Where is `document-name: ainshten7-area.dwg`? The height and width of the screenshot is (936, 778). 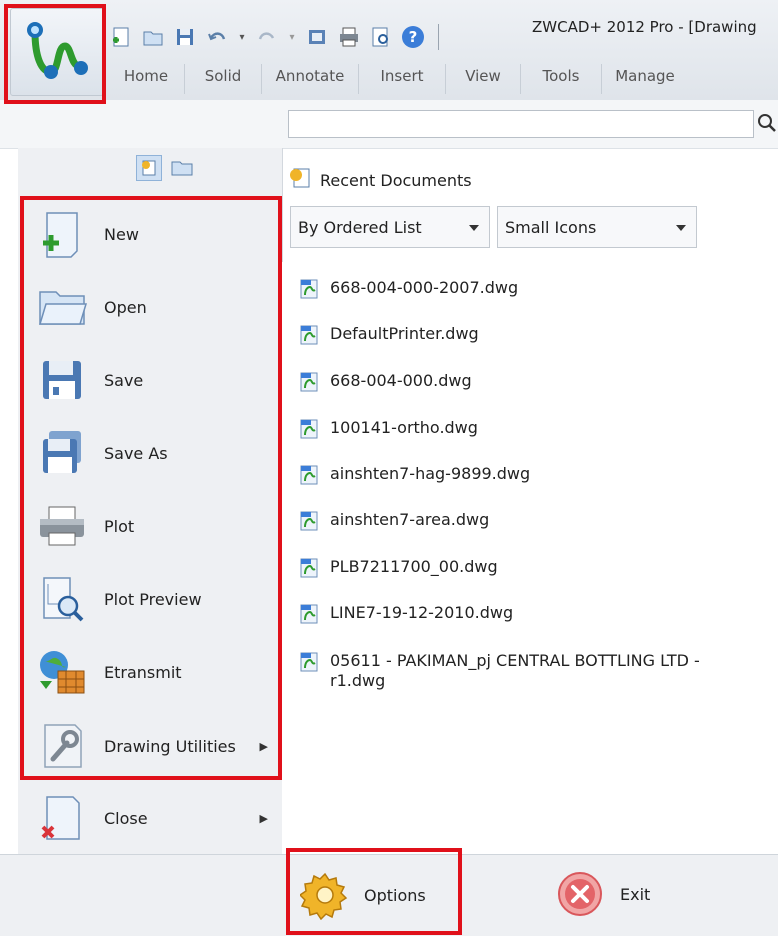 document-name: ainshten7-area.dwg is located at coordinates (410, 519).